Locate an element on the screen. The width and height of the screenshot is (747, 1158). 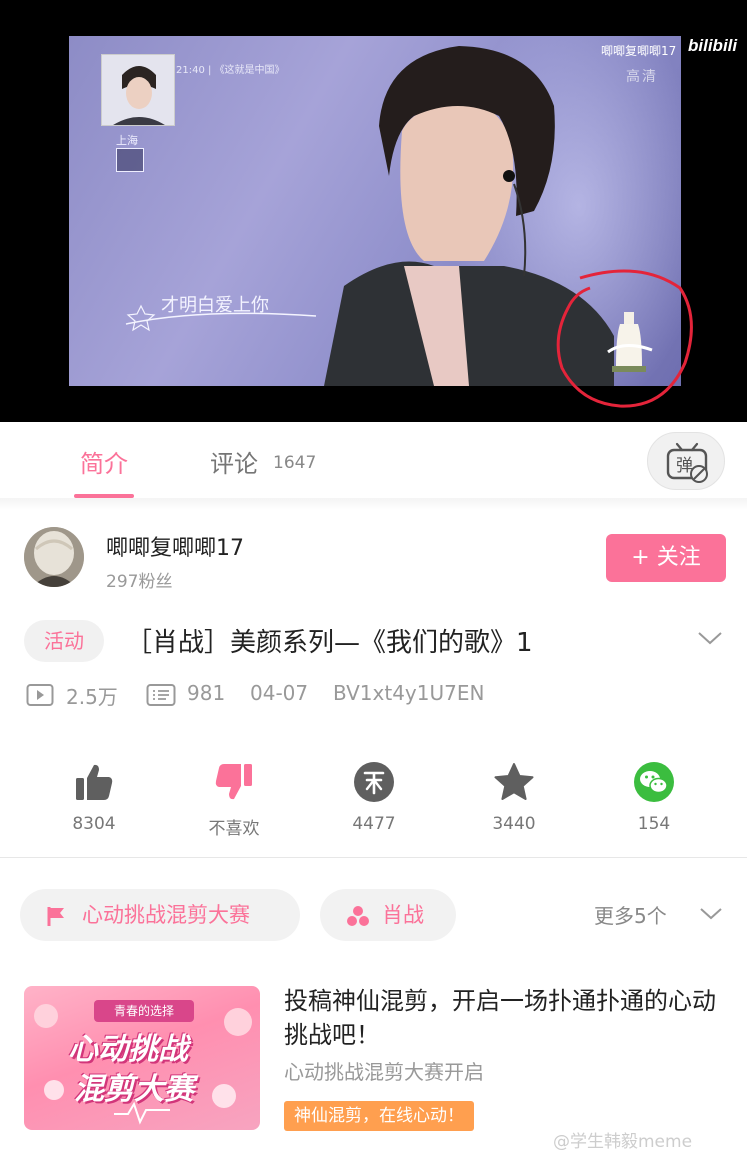
thumbs-up-icon is located at coordinates (94, 782).